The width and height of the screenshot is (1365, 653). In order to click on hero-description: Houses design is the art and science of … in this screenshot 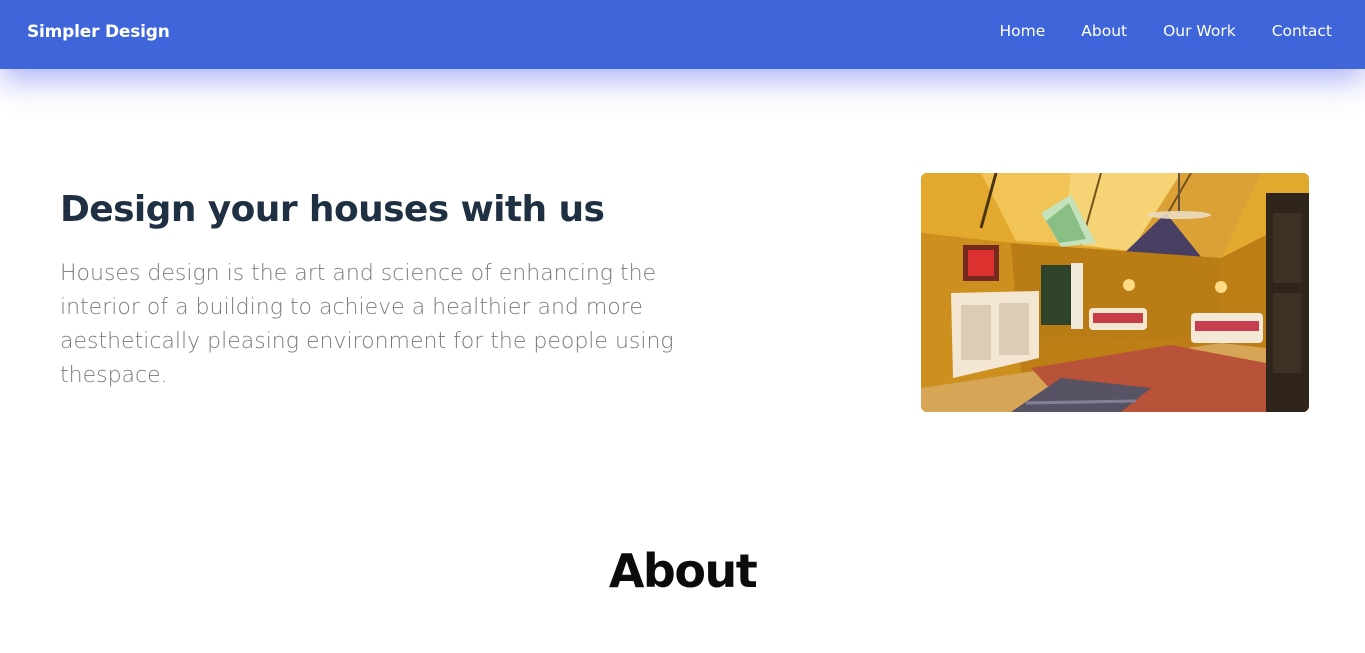, I will do `click(367, 324)`.